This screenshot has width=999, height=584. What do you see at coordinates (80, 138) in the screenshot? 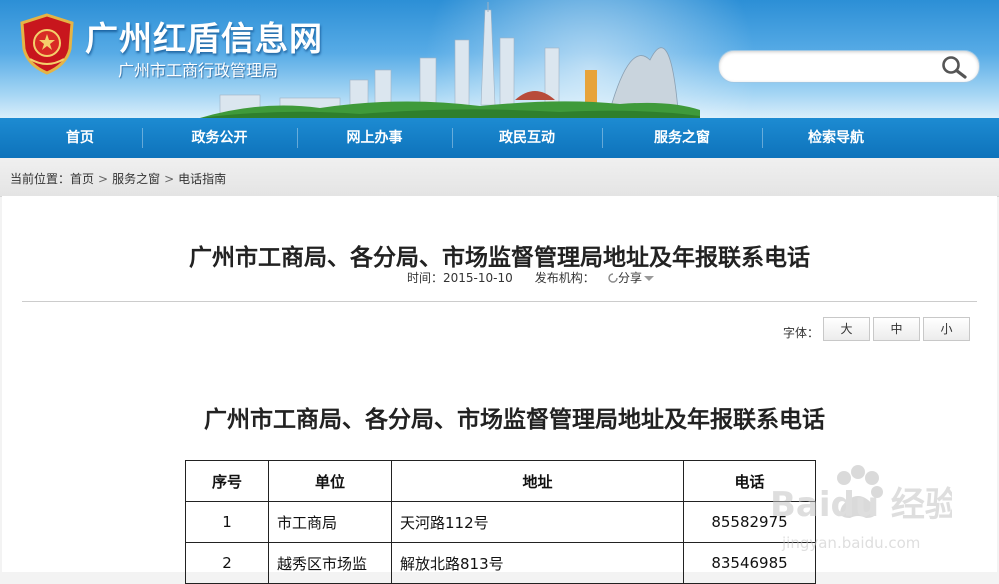
I see `nav-item-home: 首页` at bounding box center [80, 138].